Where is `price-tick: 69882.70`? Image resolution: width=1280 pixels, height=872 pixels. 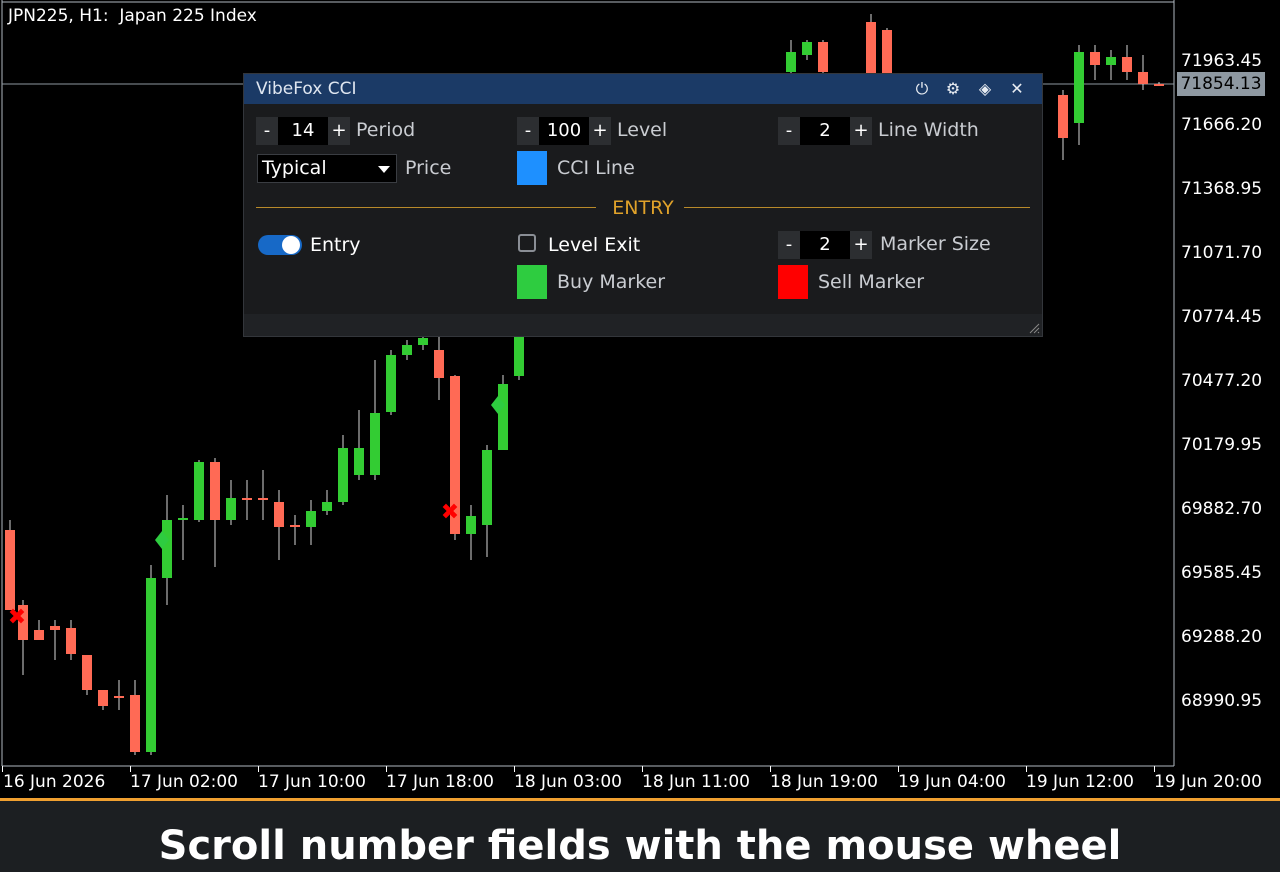 price-tick: 69882.70 is located at coordinates (1222, 509).